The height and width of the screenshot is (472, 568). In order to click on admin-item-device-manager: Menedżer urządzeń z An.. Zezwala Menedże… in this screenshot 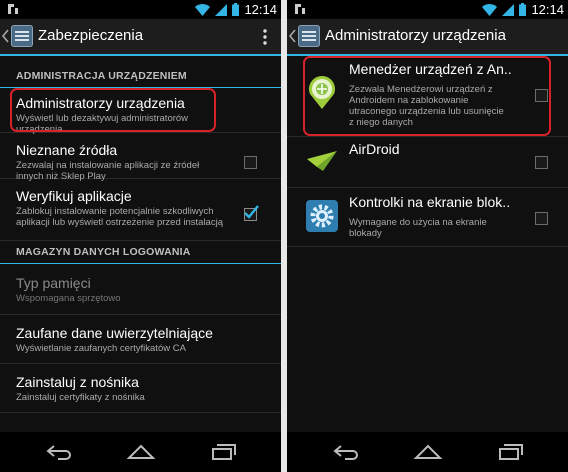, I will do `click(427, 96)`.